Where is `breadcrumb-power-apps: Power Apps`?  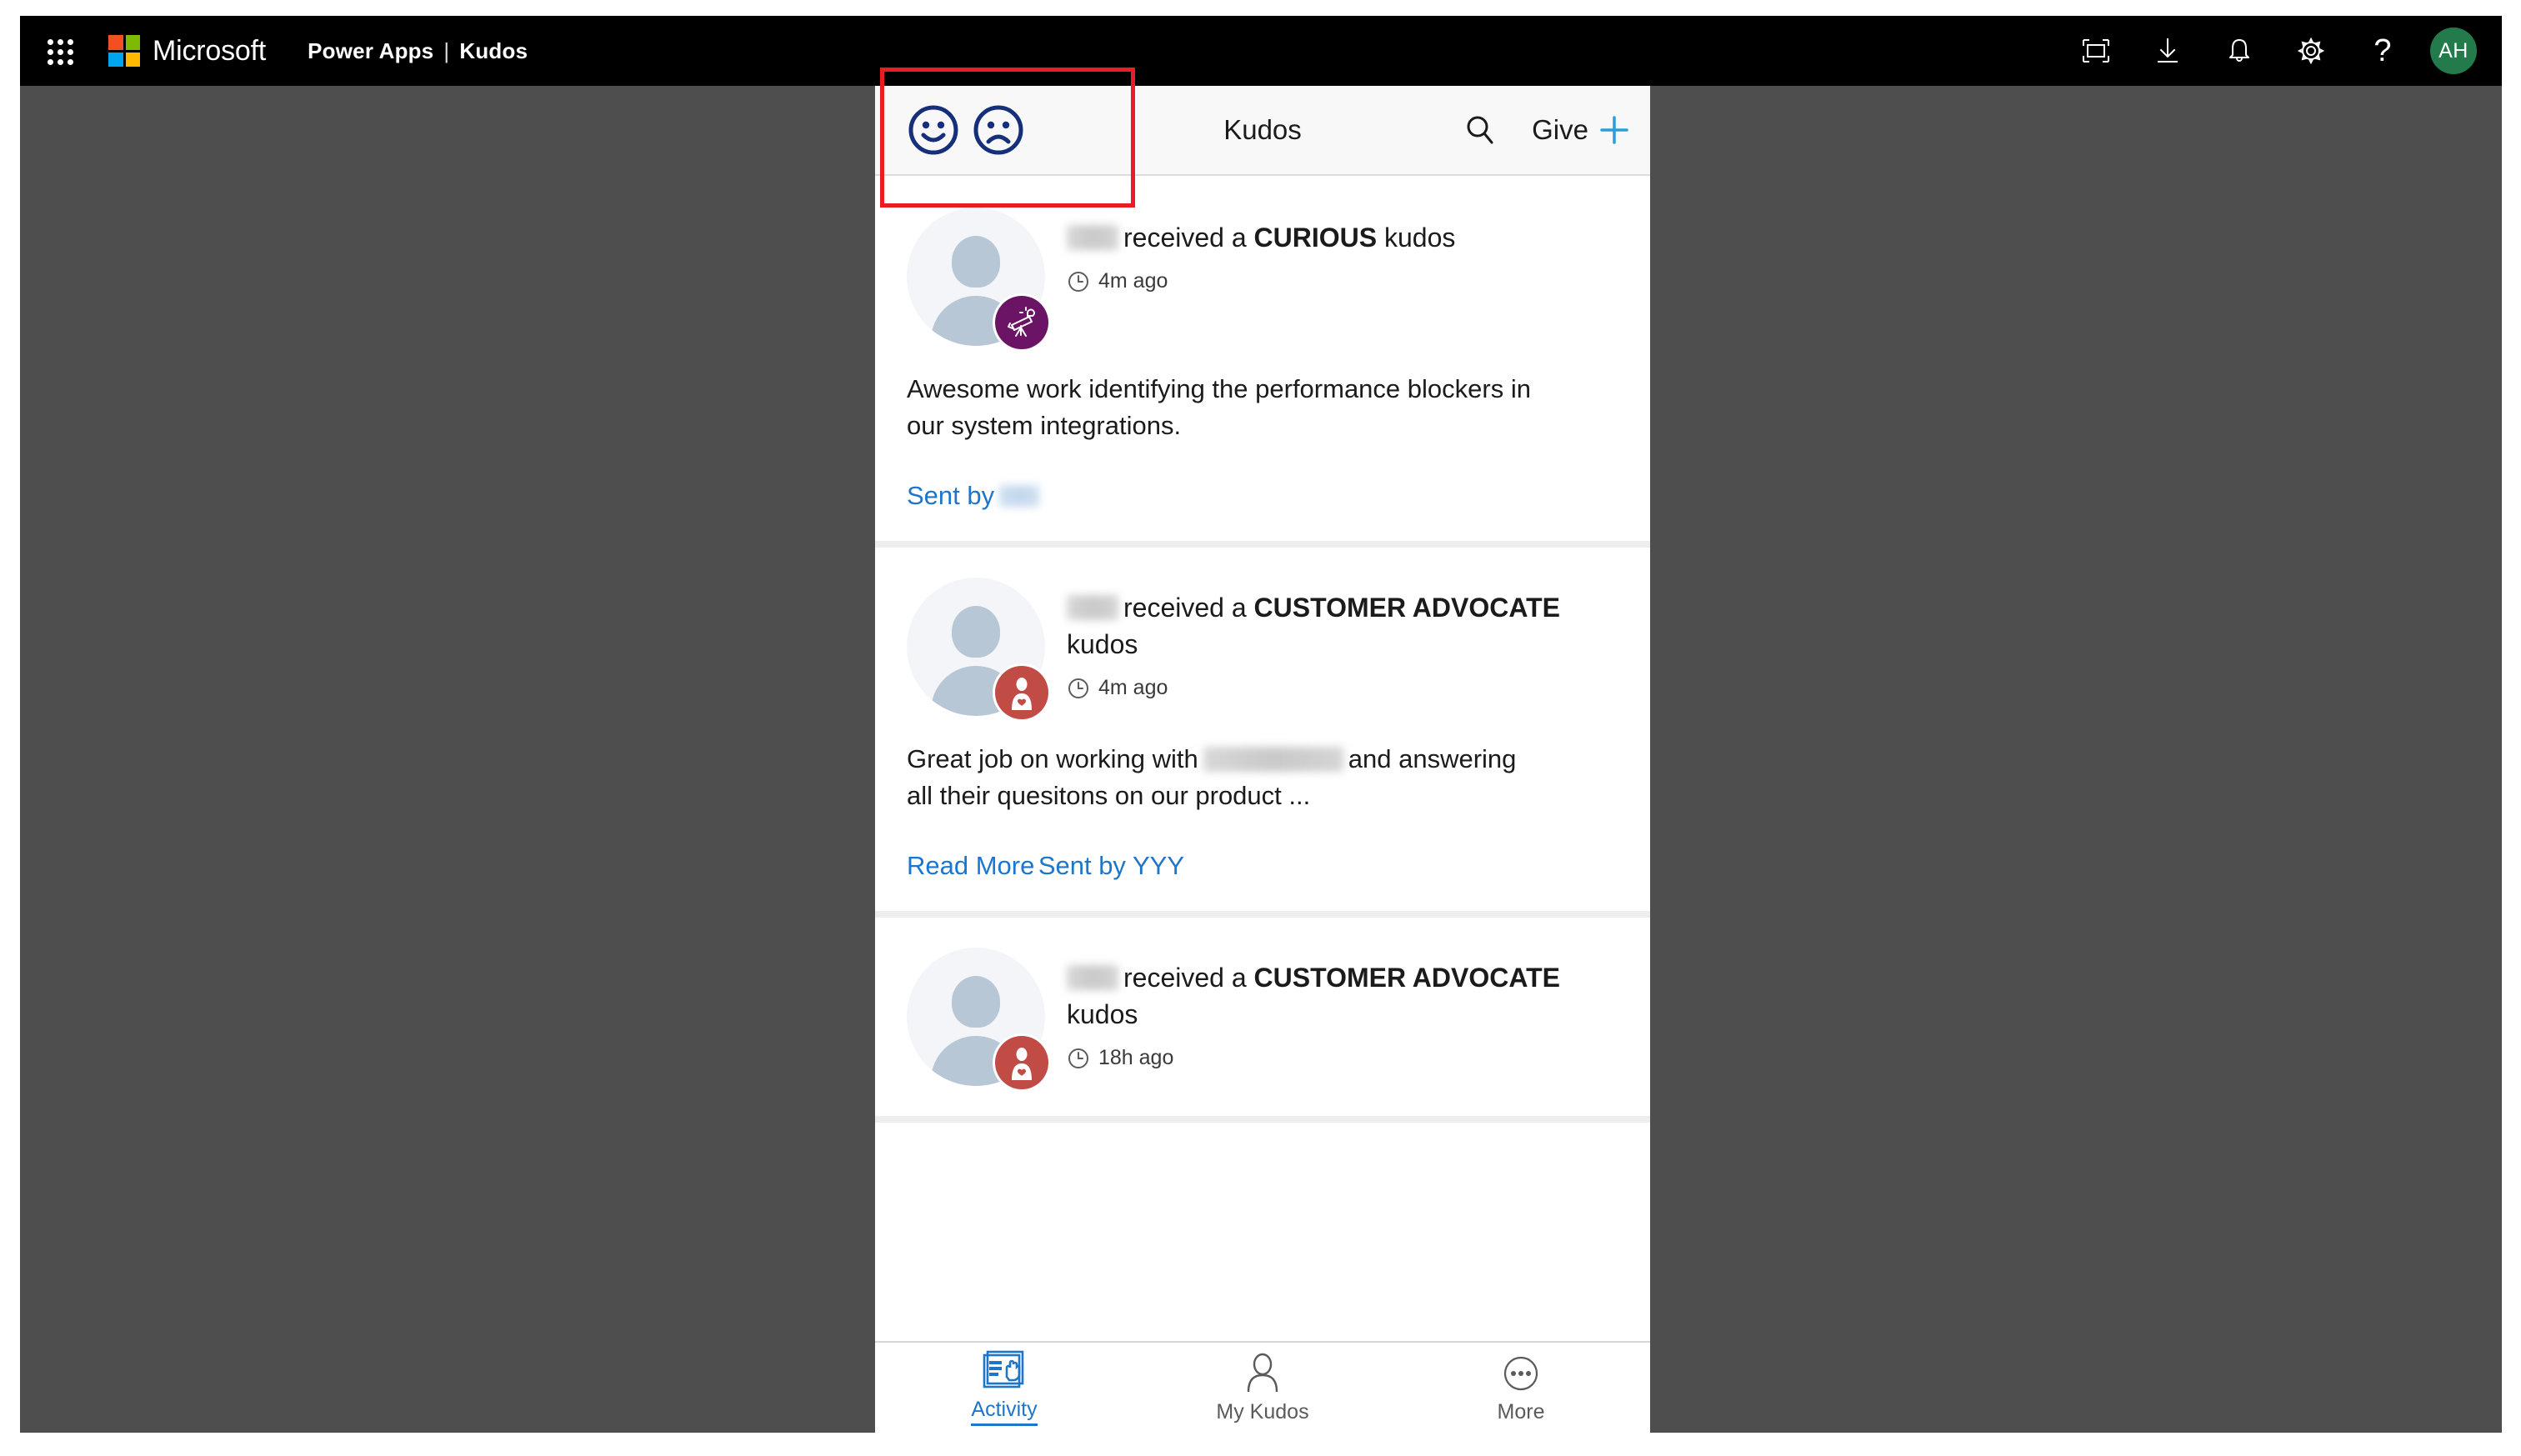 breadcrumb-power-apps: Power Apps is located at coordinates (370, 50).